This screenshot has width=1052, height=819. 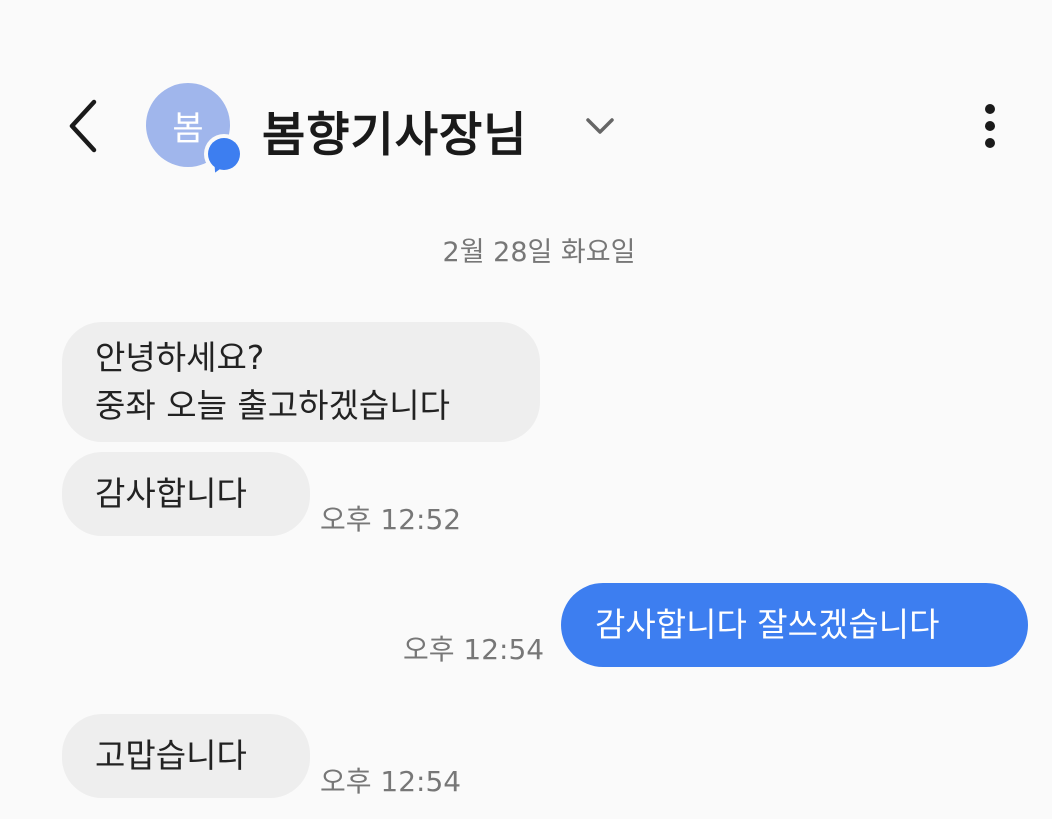 I want to click on chevron-left-icon, so click(x=83, y=126).